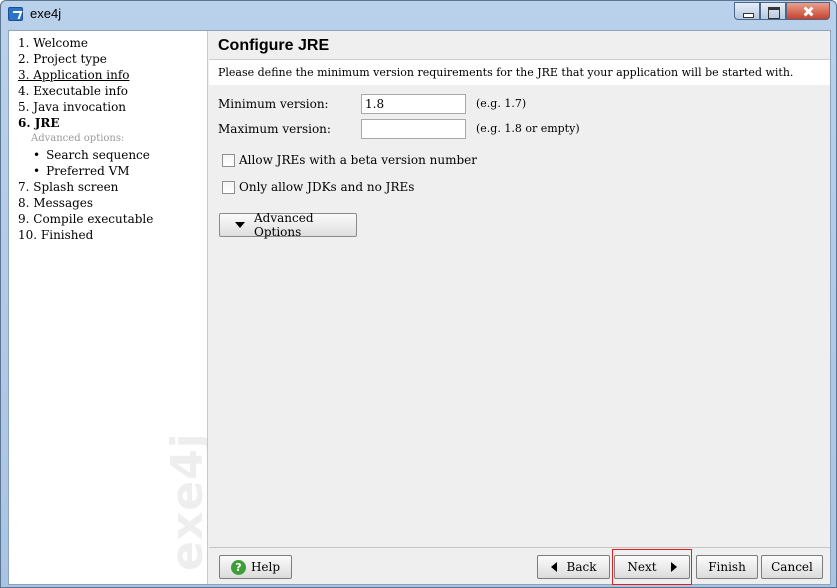 Image resolution: width=837 pixels, height=588 pixels. Describe the element at coordinates (78, 138) in the screenshot. I see `advanced-options-label: Advanced options:` at that location.